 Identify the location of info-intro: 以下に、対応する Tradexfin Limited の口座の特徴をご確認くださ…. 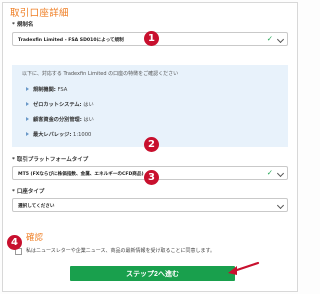
(100, 74).